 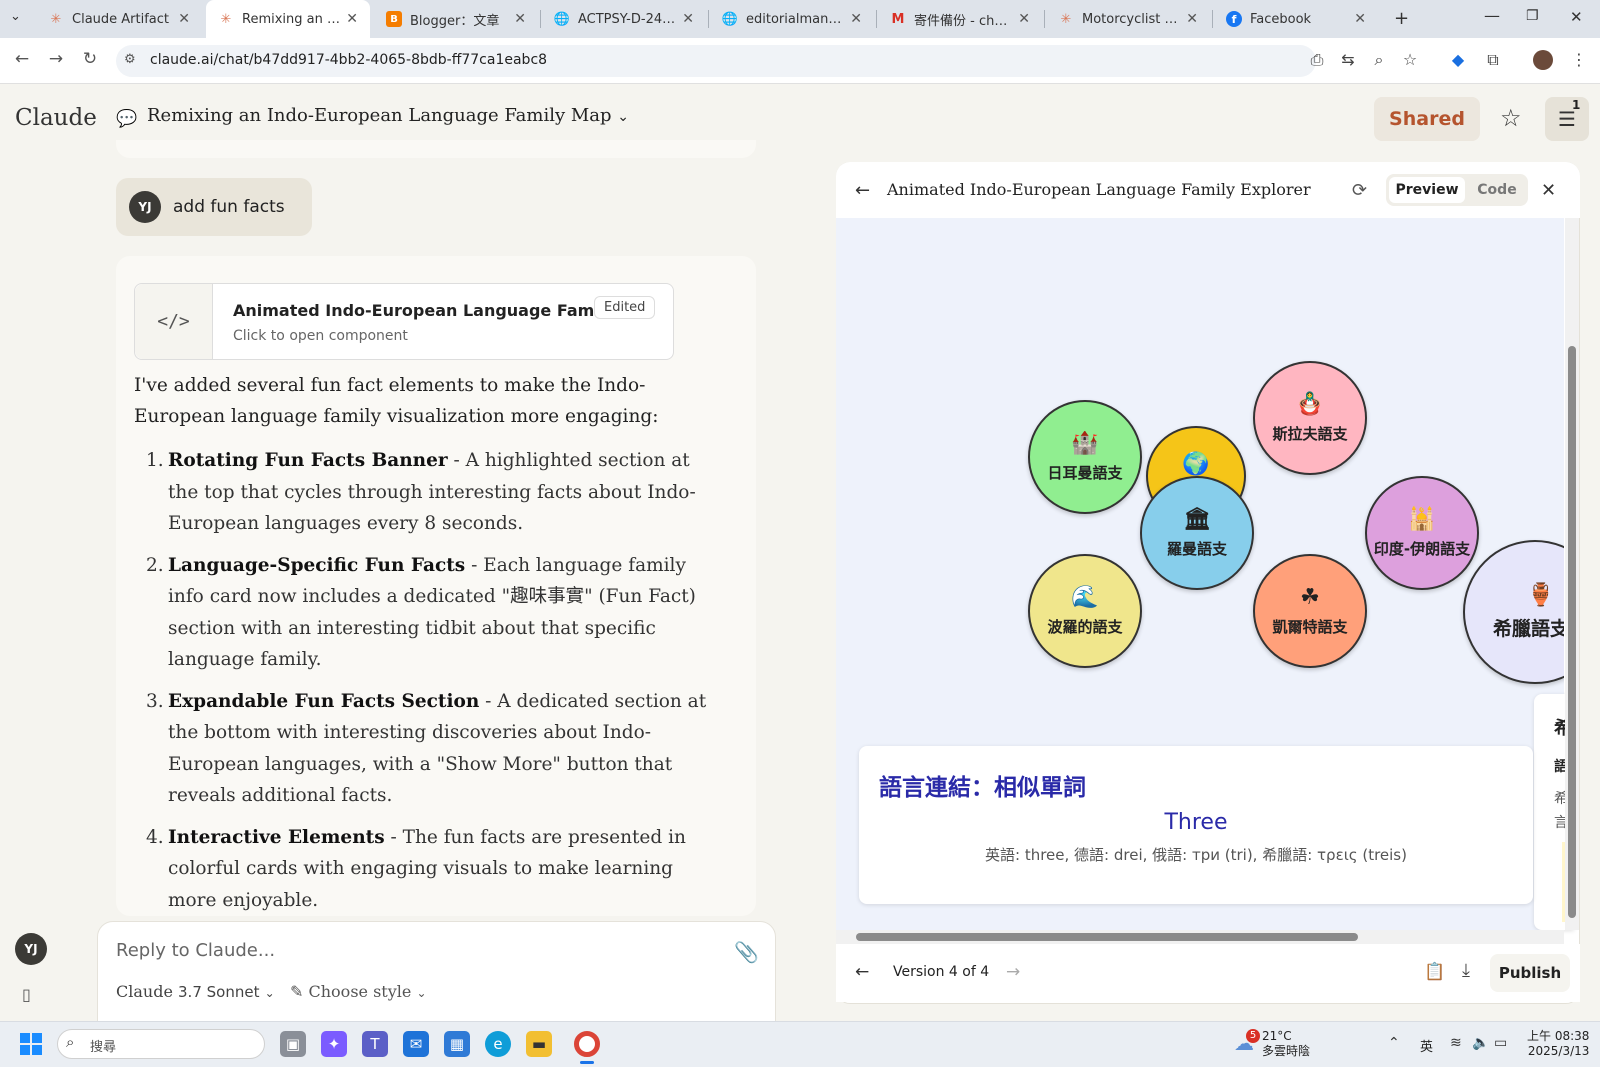 I want to click on node-baltic: 🌊 波羅的語支, so click(x=1085, y=611).